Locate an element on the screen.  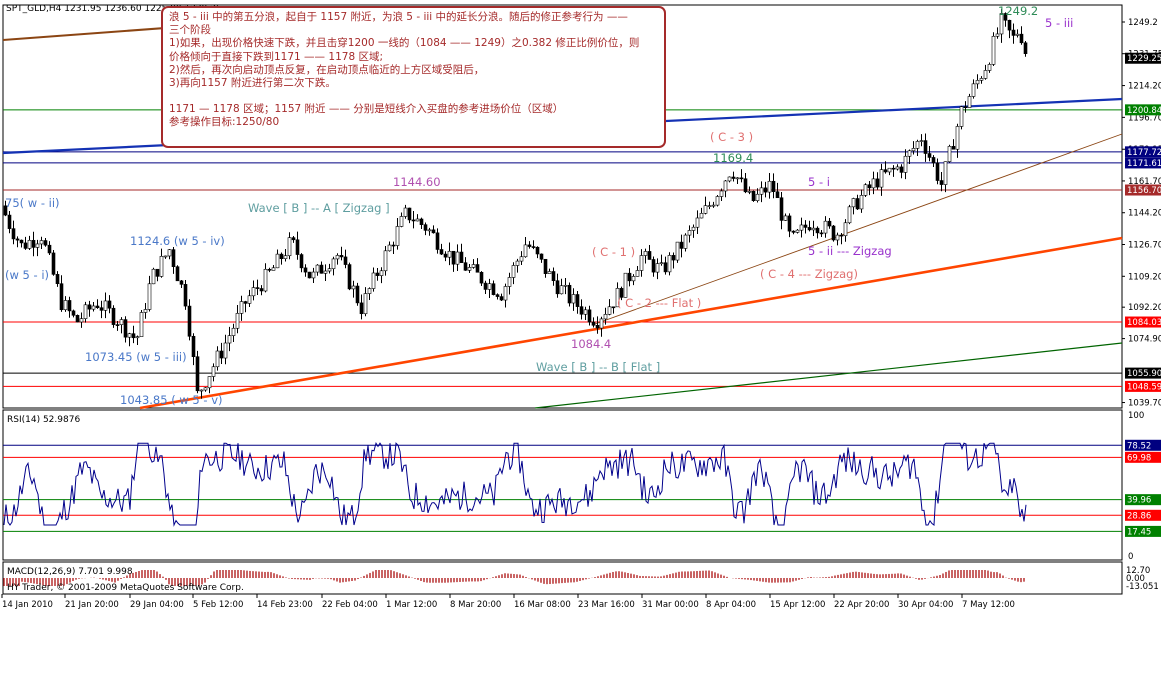
price-tick-label: 1109.20 is located at coordinates (1144, 277).